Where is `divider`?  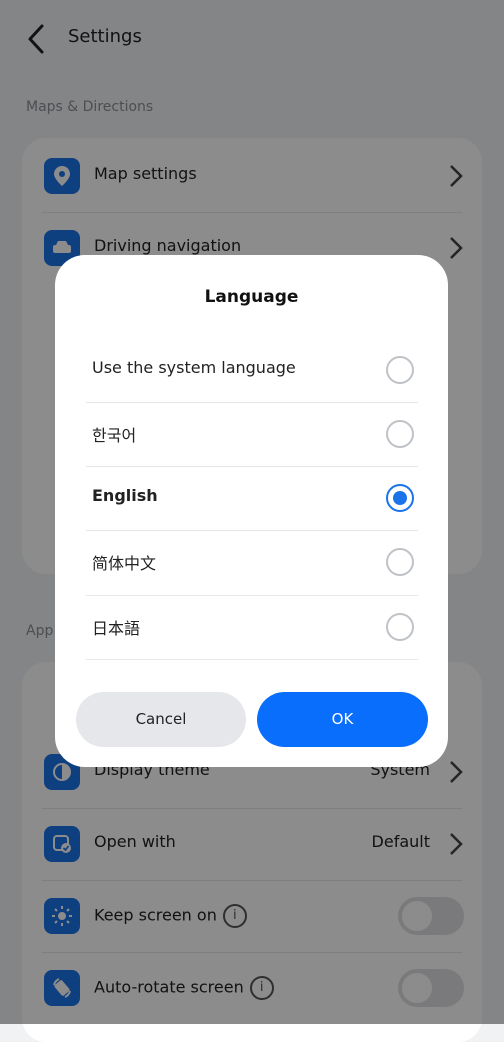
divider is located at coordinates (252, 659).